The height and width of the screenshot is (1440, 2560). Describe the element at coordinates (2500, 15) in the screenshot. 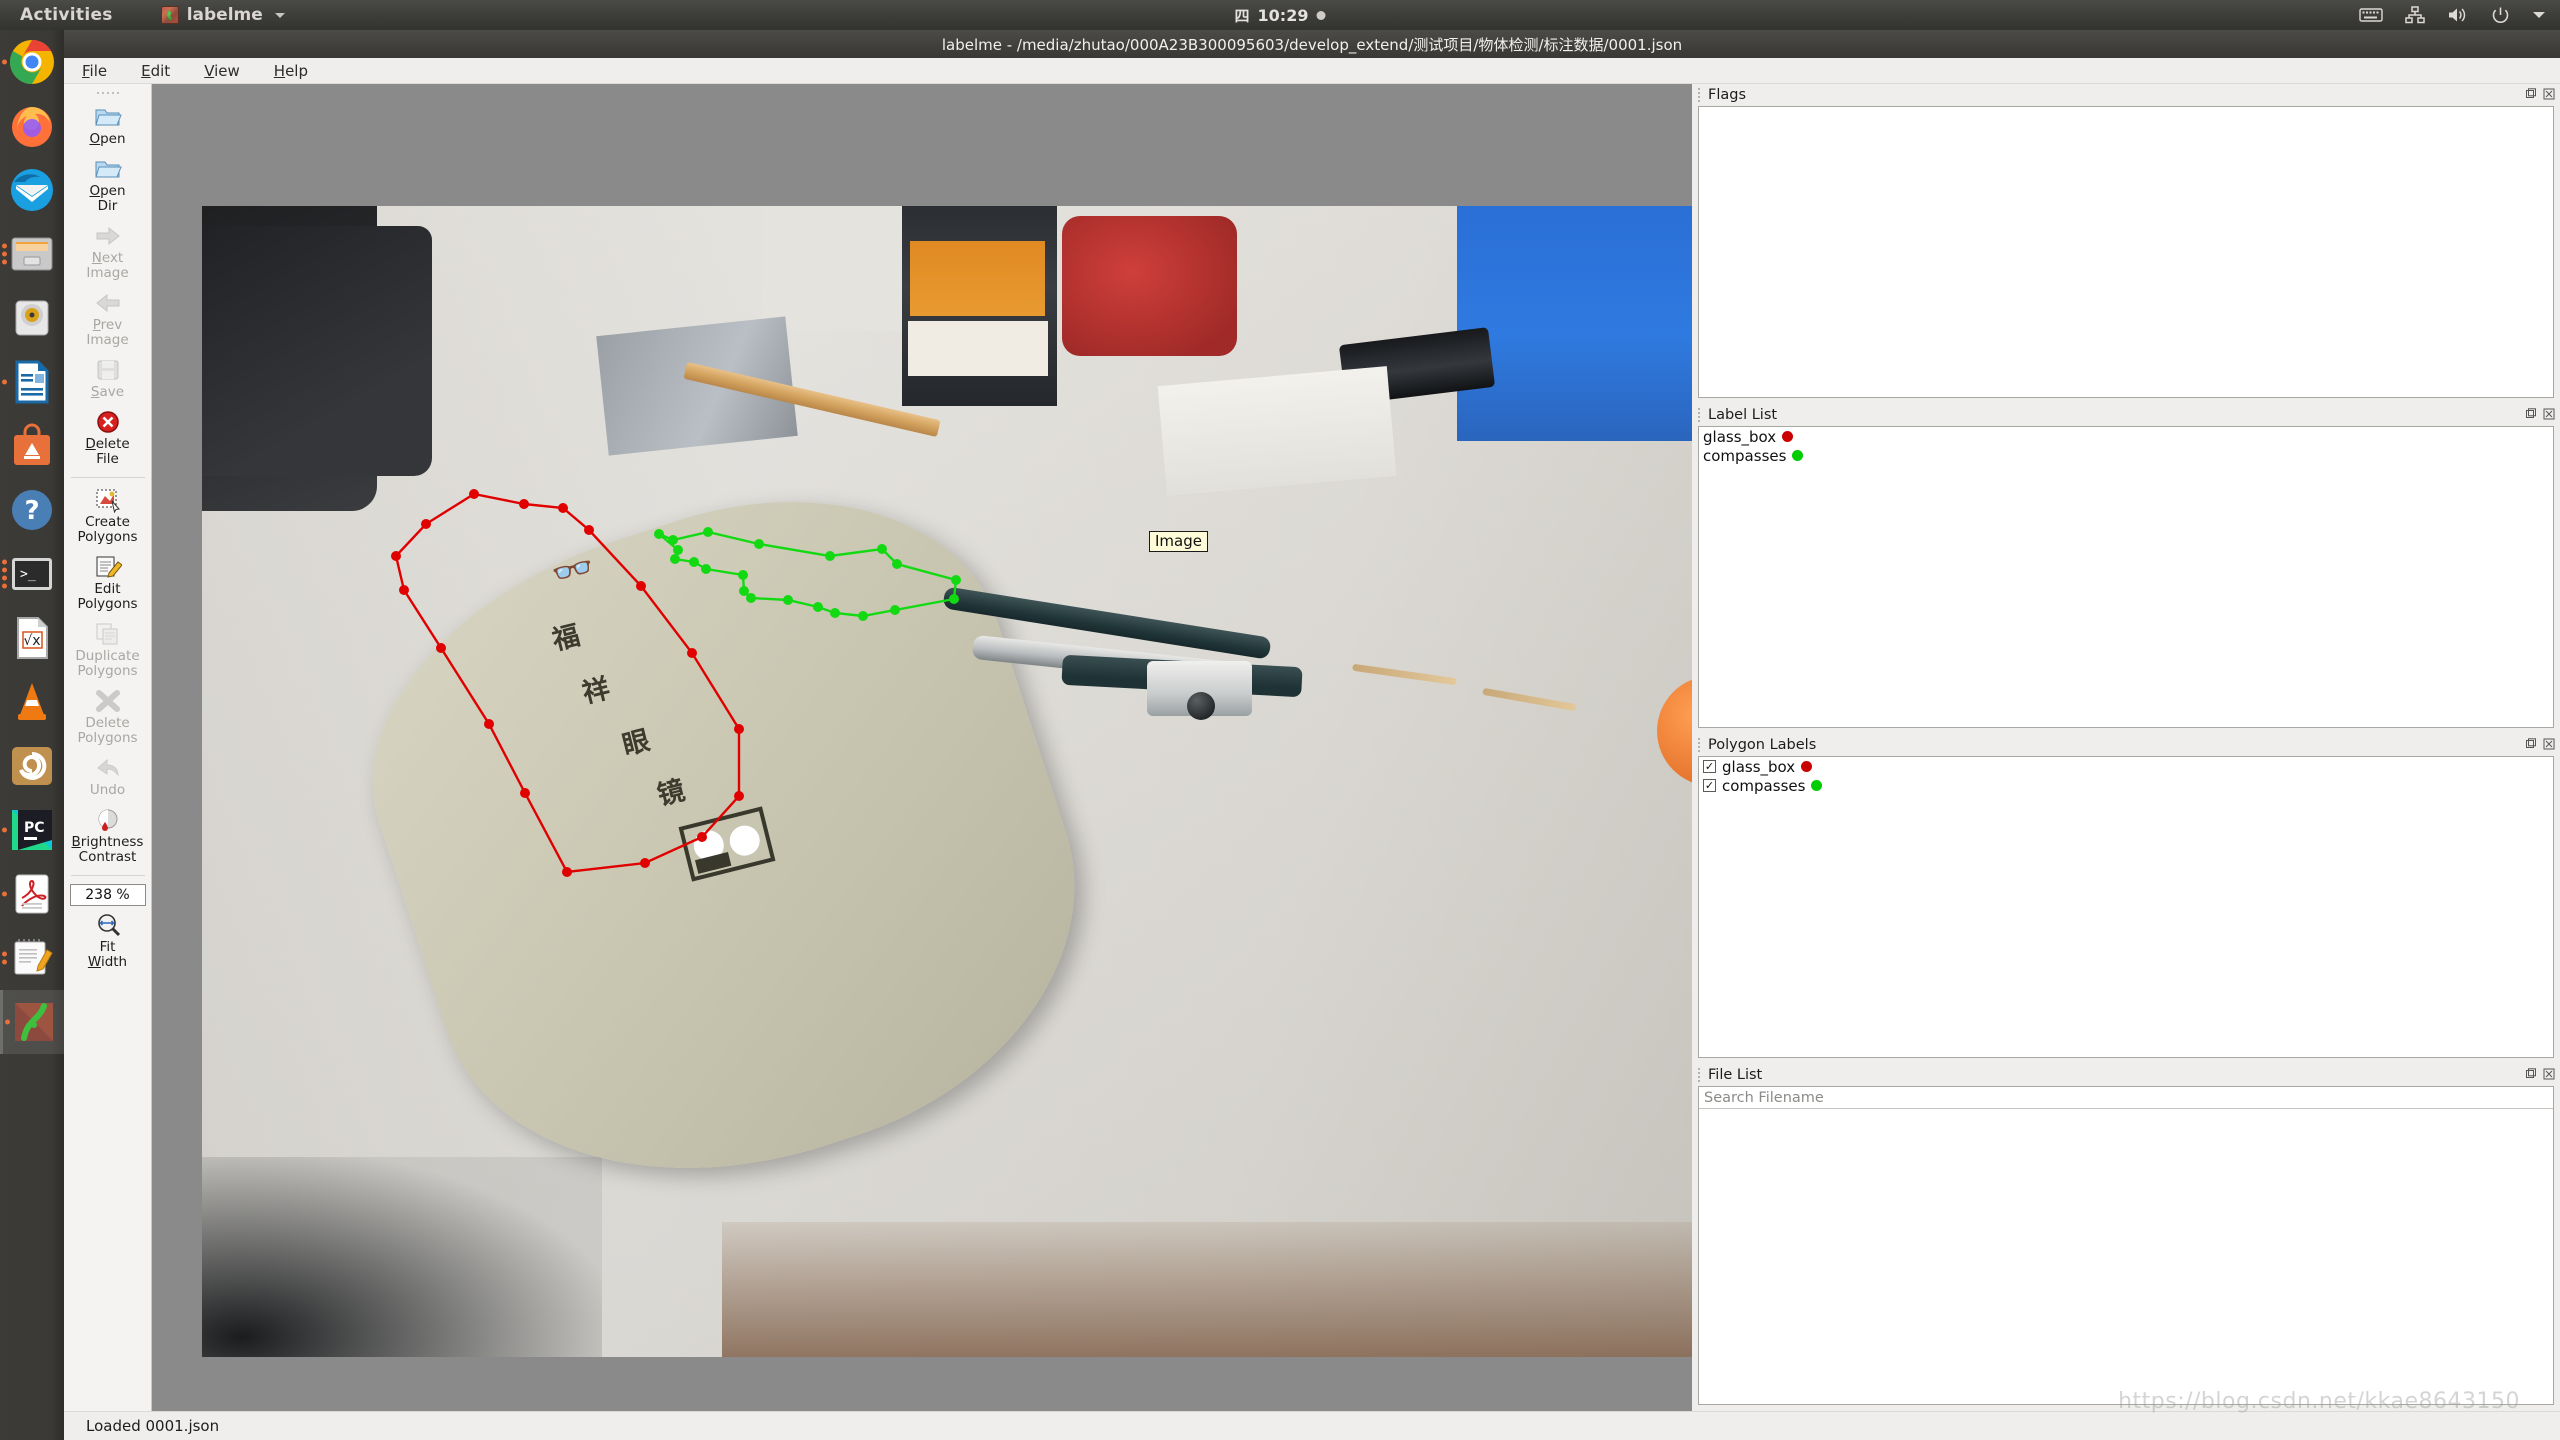

I see `power-icon` at that location.